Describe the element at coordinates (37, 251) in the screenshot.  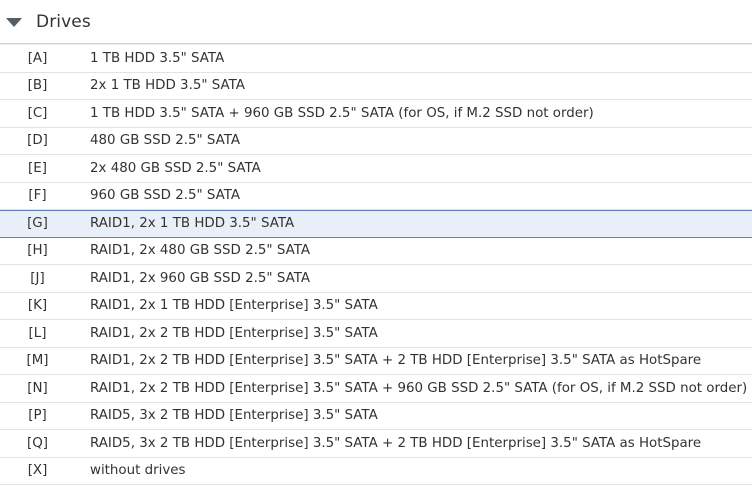
I see `option-key: [H]` at that location.